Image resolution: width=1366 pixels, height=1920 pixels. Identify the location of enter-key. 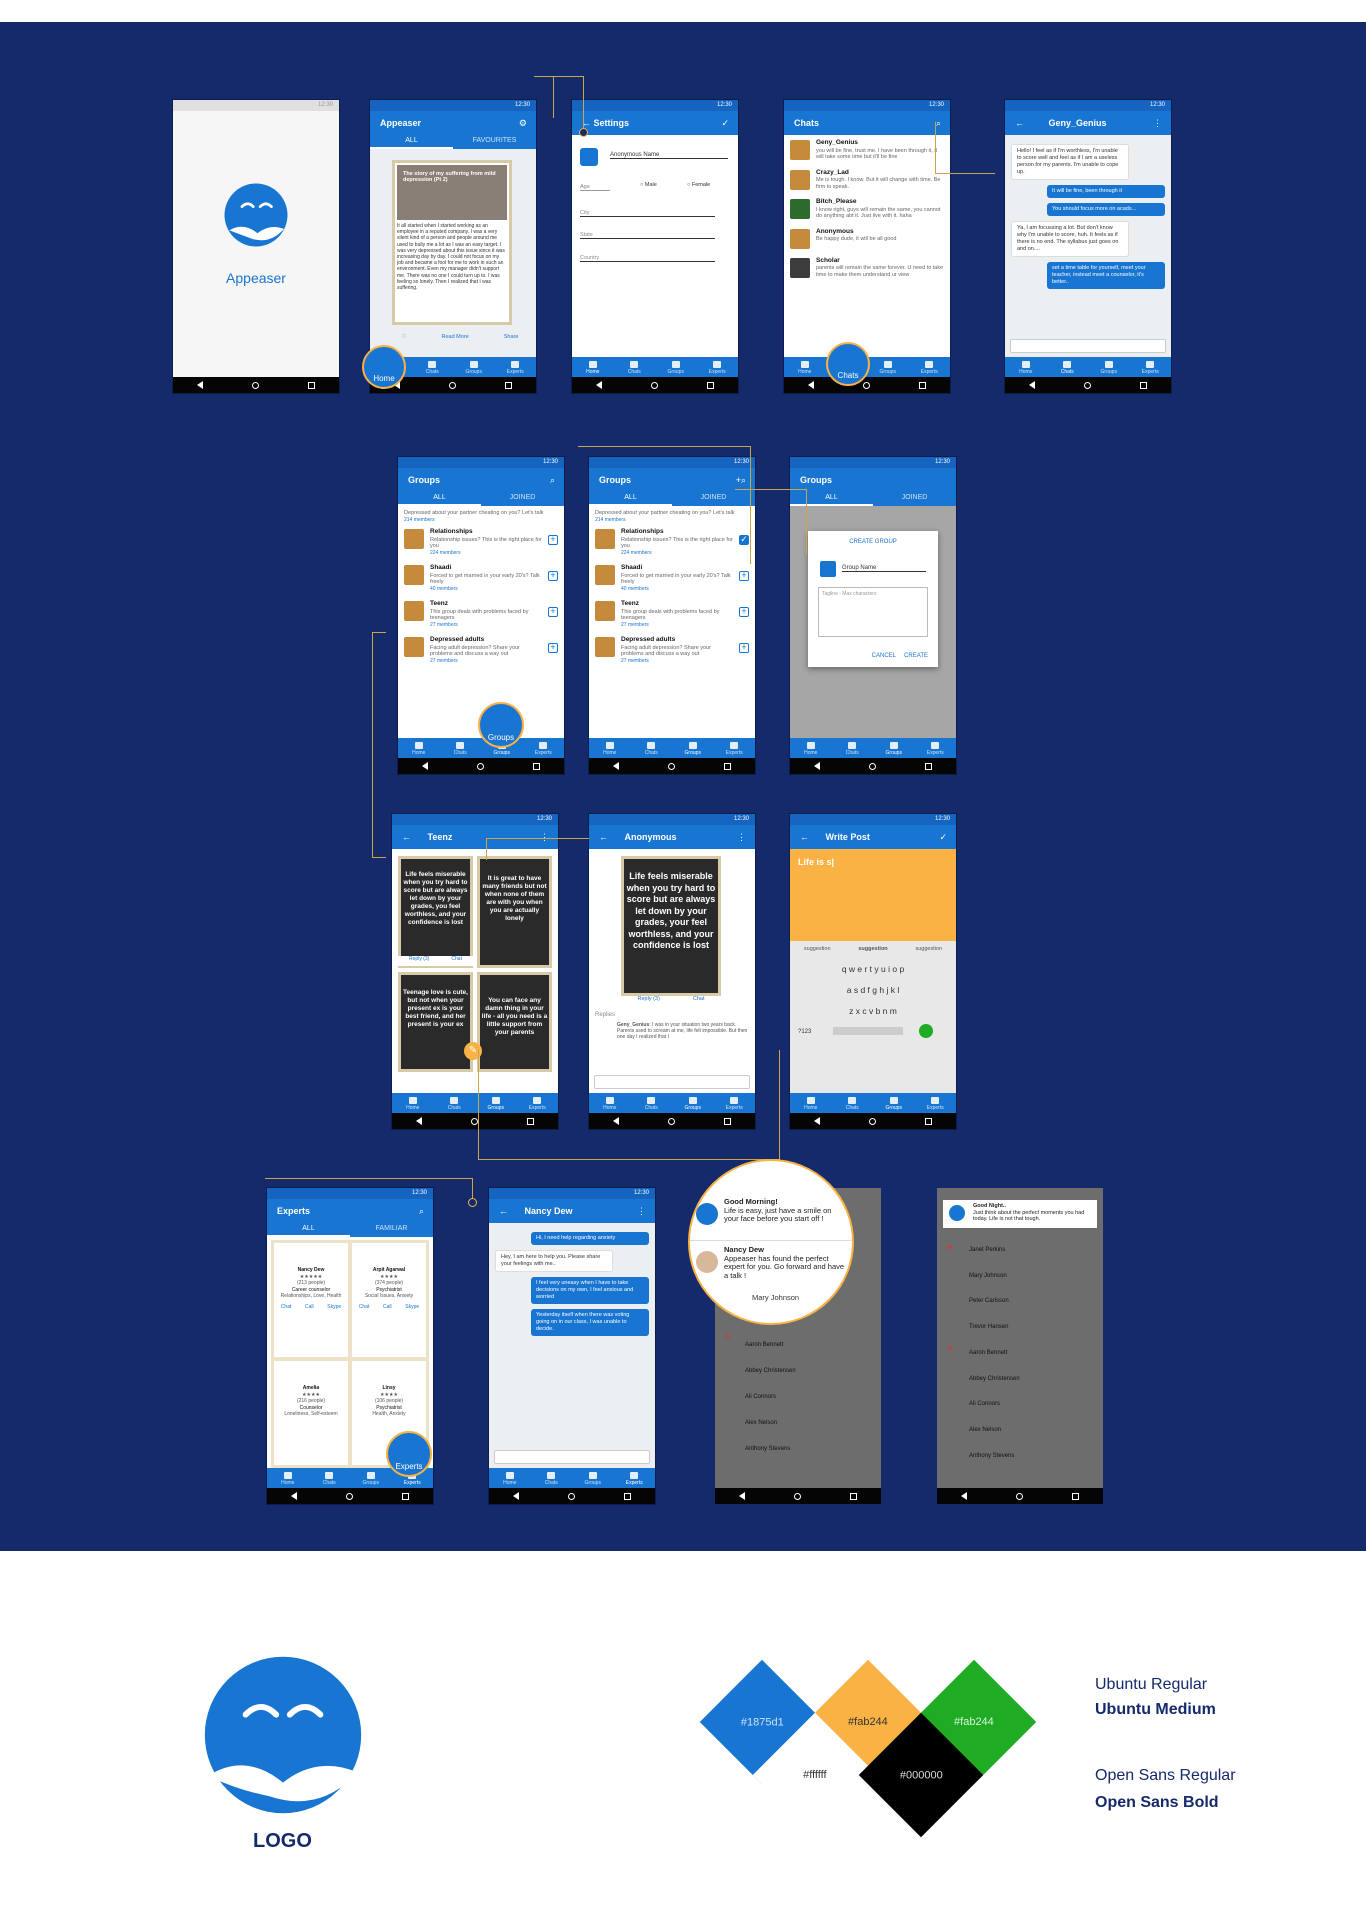
(926, 1031).